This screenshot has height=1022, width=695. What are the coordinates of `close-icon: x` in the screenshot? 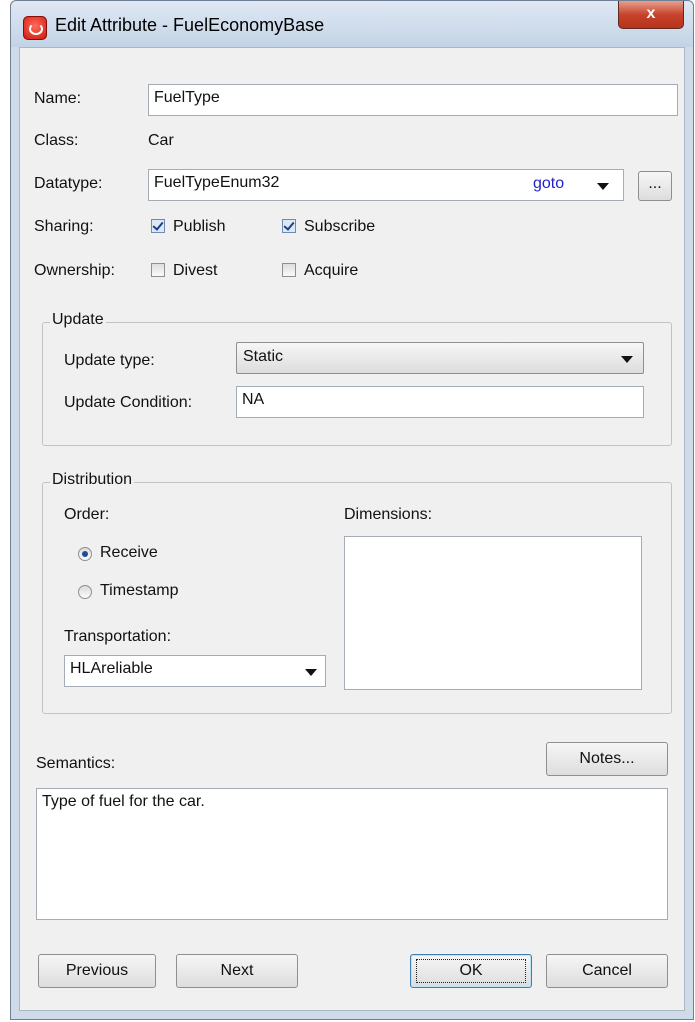 It's located at (651, 13).